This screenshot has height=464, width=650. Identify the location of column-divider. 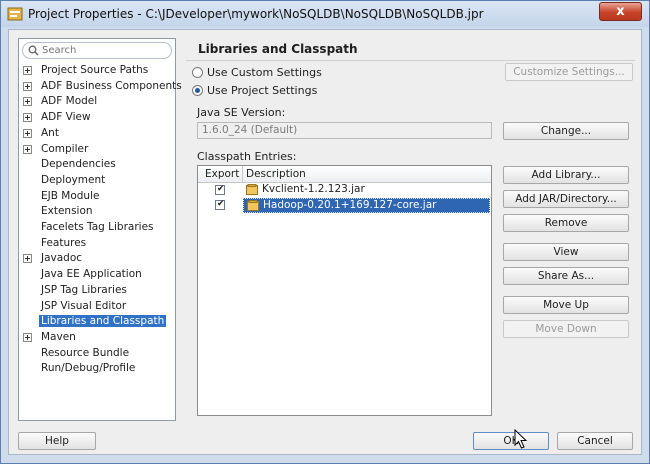
(242, 174).